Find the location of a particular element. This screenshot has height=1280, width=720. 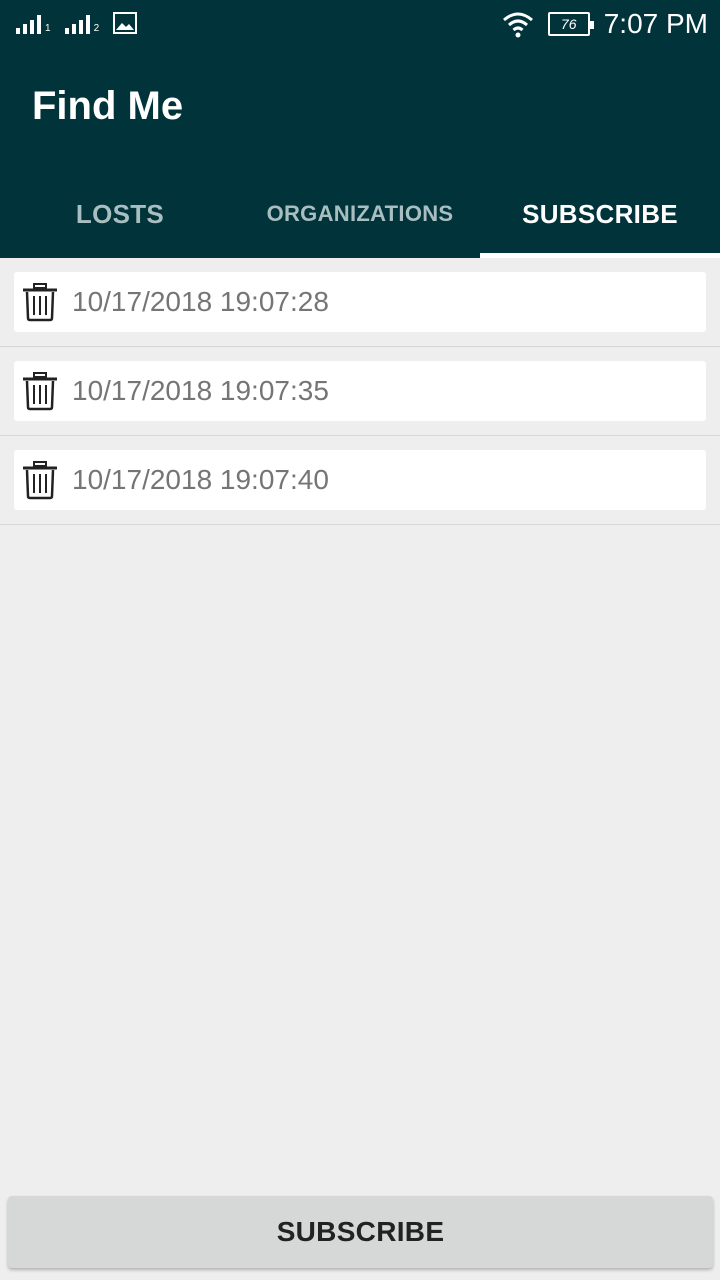

list-item: 10/17/2018 19:07:28 is located at coordinates (360, 302).